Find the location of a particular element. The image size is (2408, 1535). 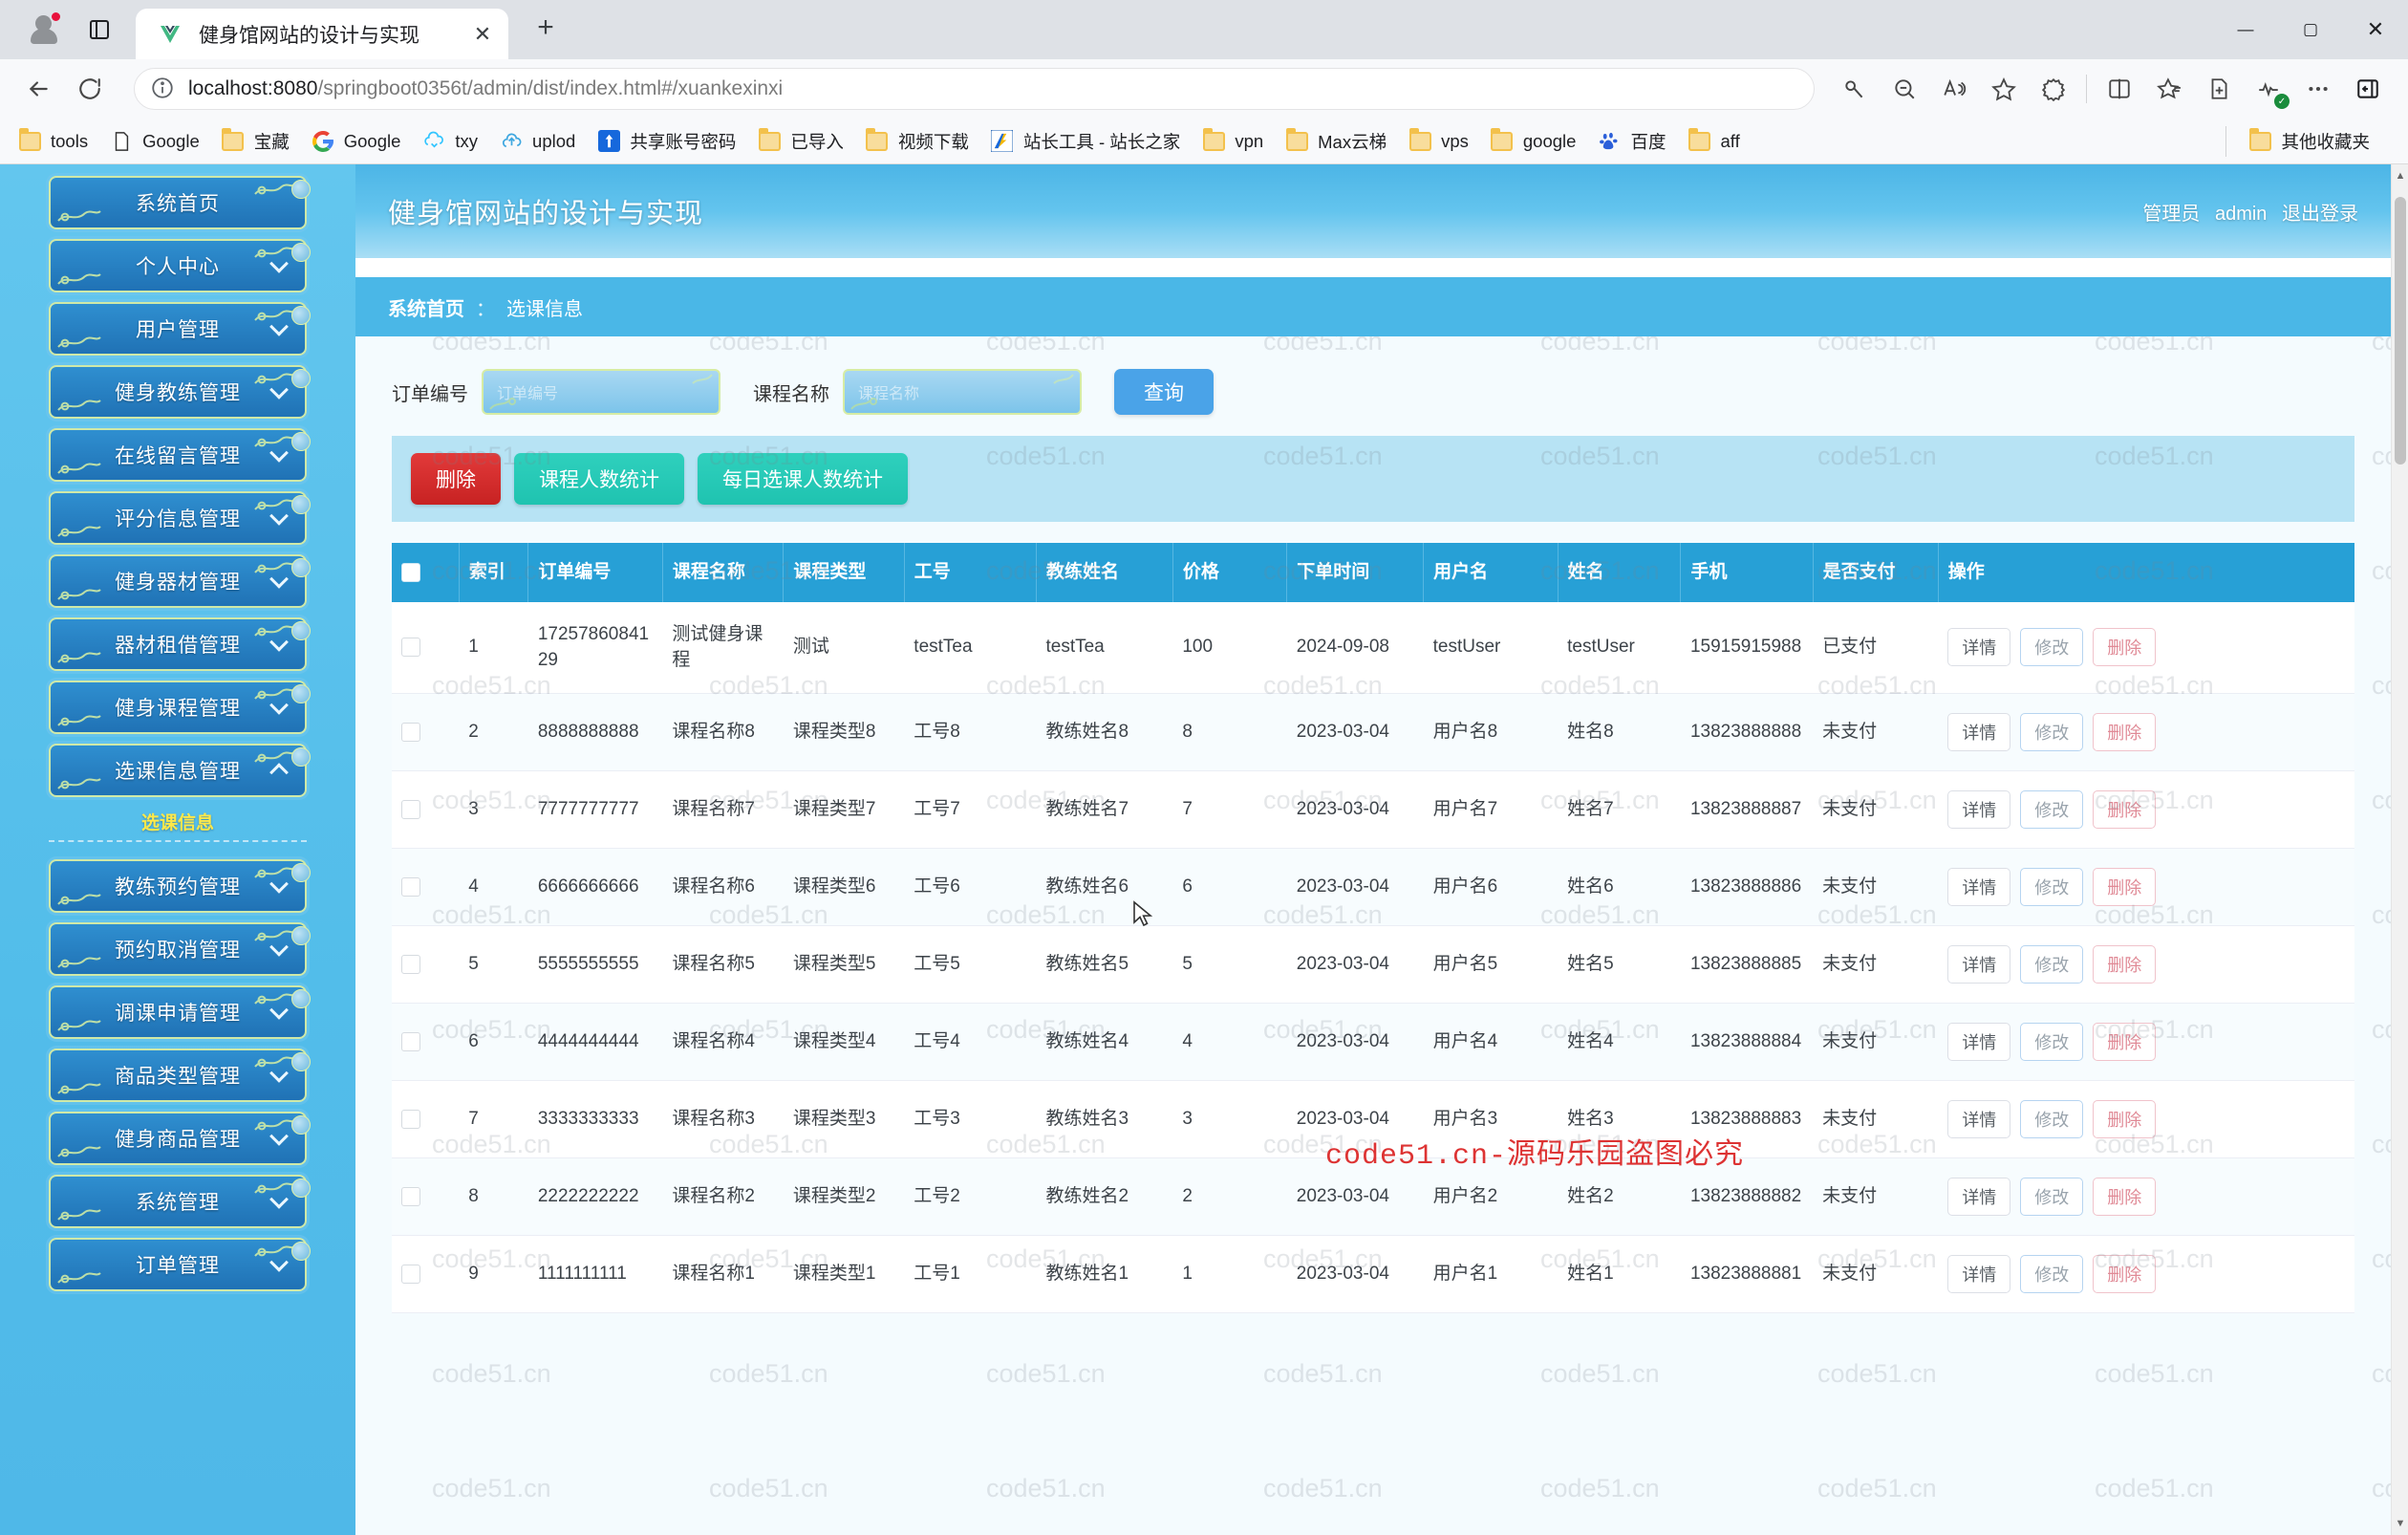

extensions-gear-icon is located at coordinates (2054, 89).